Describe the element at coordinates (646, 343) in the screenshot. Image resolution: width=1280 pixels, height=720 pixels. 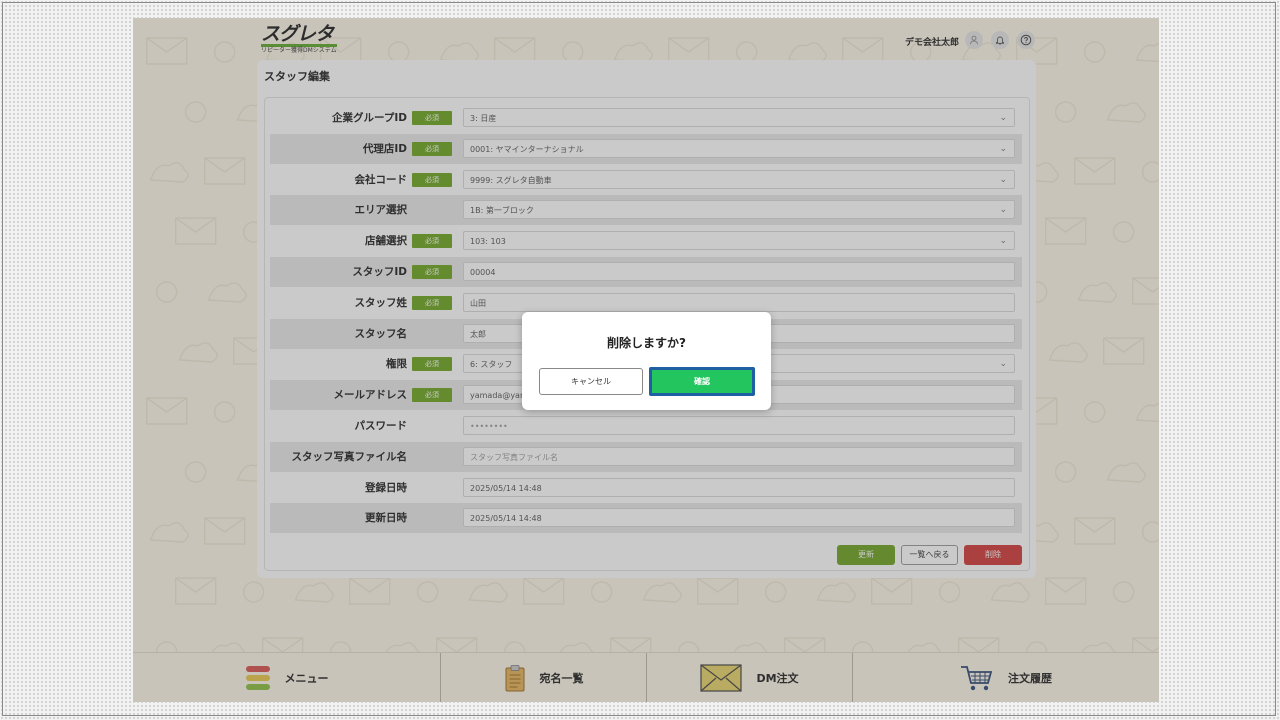
I see `dialog-title: 削除しますか?` at that location.